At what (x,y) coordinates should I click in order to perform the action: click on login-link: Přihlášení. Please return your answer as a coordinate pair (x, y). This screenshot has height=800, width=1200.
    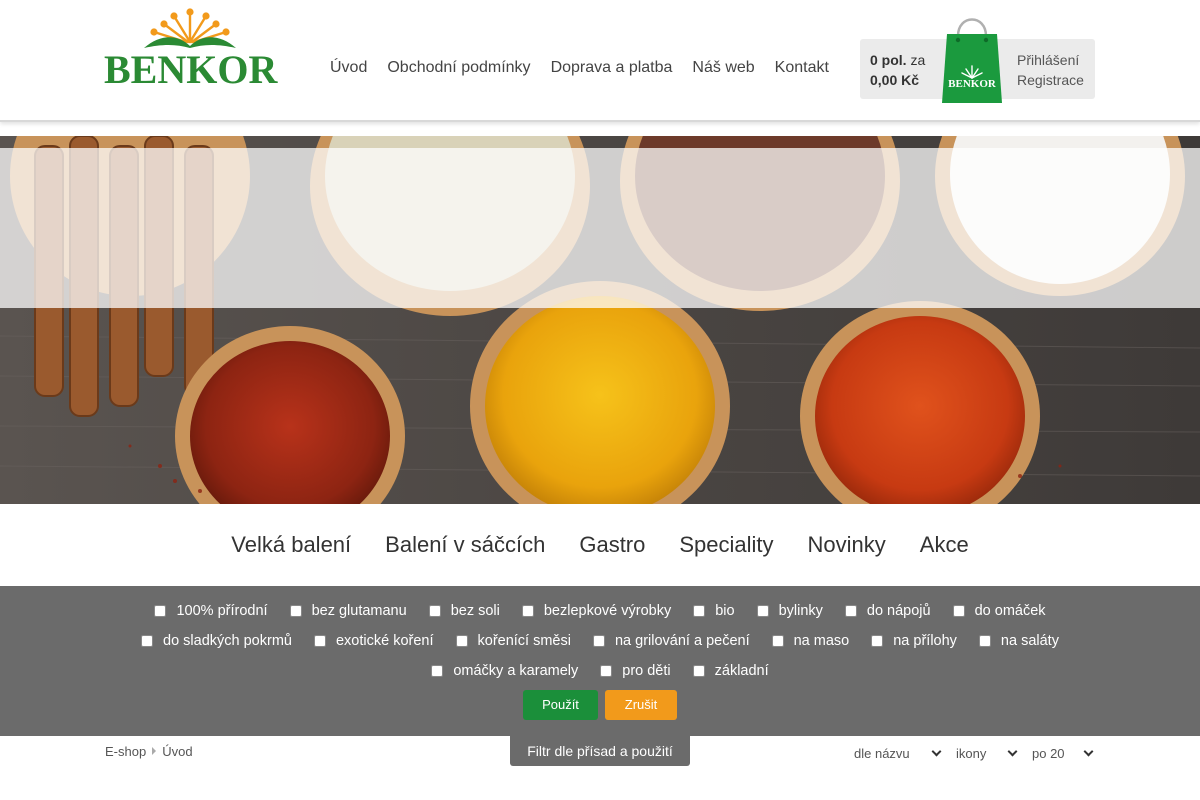
    Looking at the image, I should click on (1048, 60).